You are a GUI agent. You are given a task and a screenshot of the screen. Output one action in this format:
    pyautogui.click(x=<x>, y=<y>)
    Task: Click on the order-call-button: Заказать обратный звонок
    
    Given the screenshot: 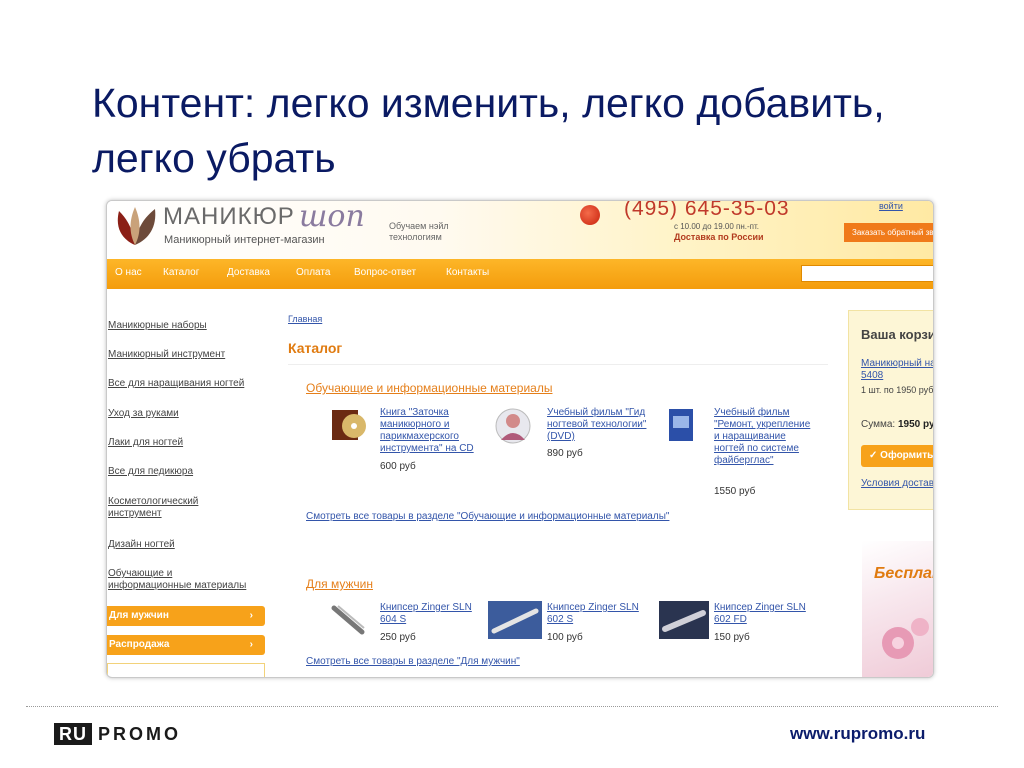 What is the action you would take?
    pyautogui.click(x=888, y=232)
    